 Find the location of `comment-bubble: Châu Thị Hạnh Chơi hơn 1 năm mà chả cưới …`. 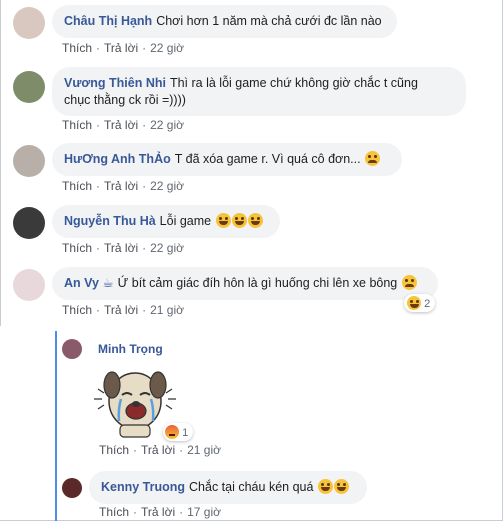

comment-bubble: Châu Thị Hạnh Chơi hơn 1 năm mà chả cưới … is located at coordinates (224, 21).